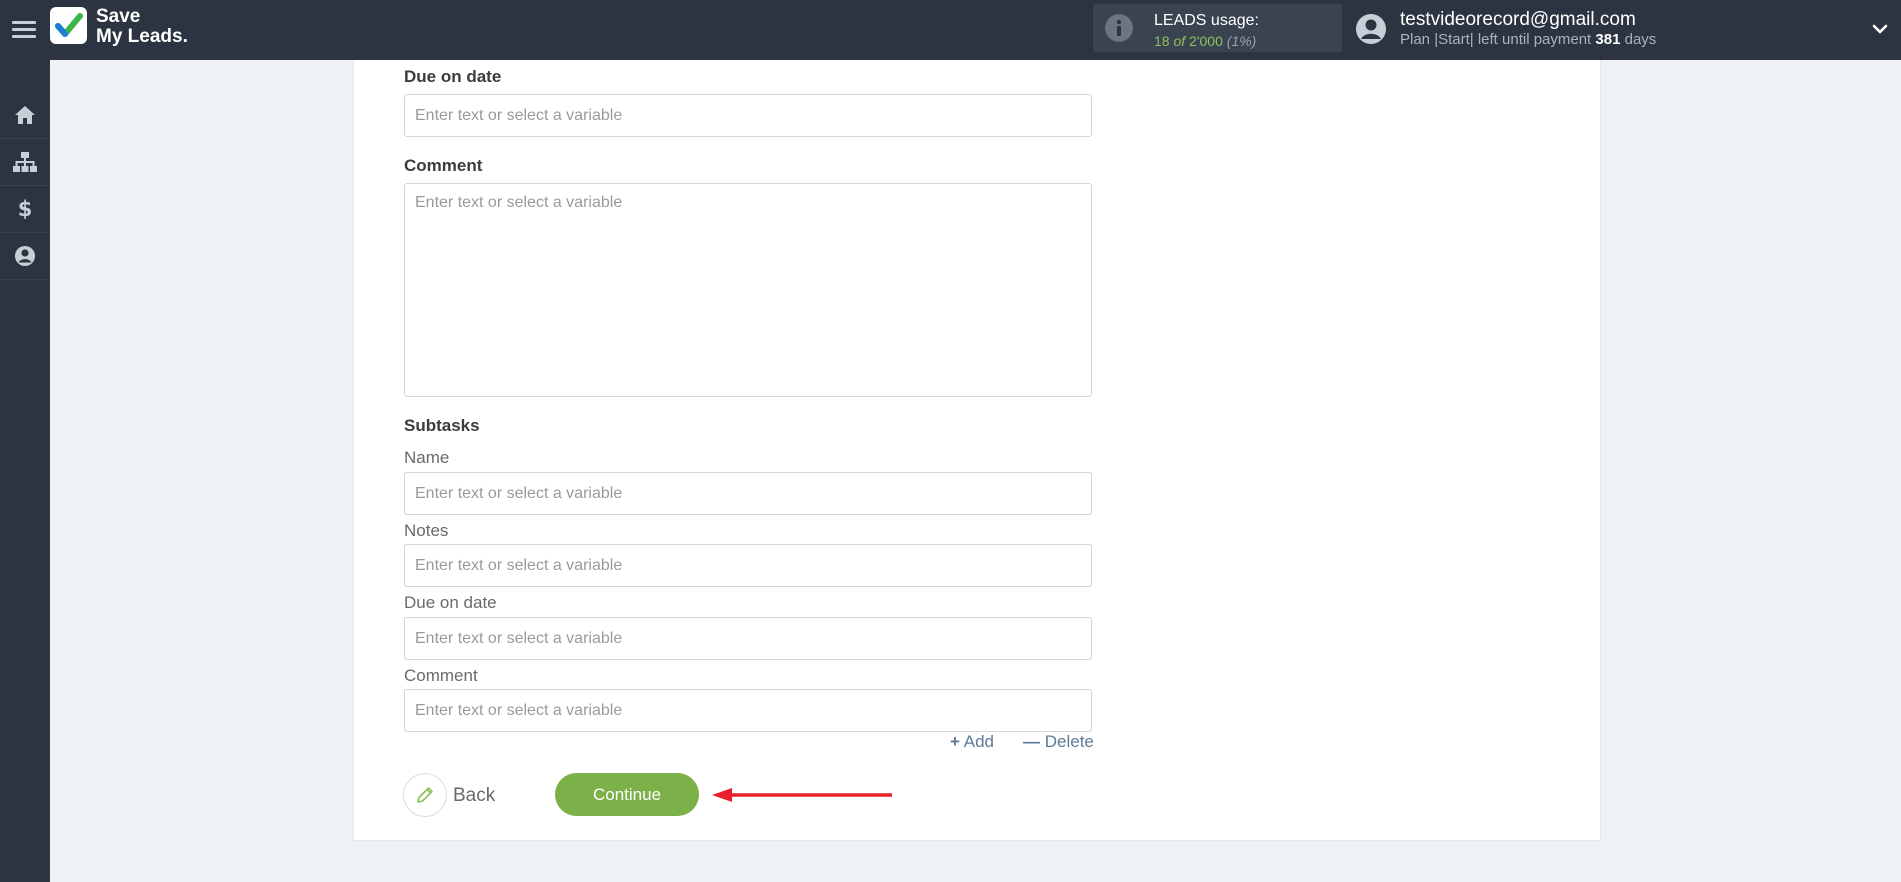  Describe the element at coordinates (450, 602) in the screenshot. I see `subtask-due-on-date-label: Due on date` at that location.